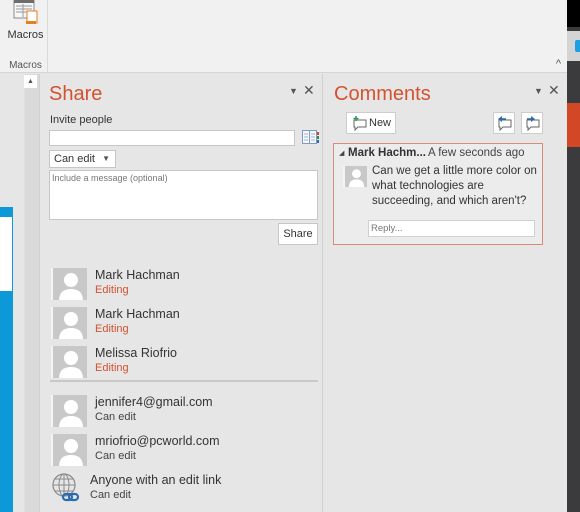  I want to click on invitee-item: jennifer4@gmail.com Can edit, so click(181, 412).